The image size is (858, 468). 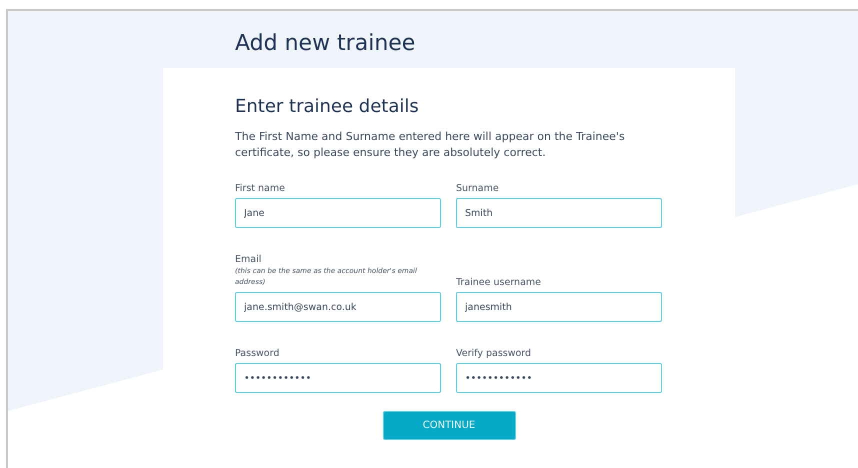 What do you see at coordinates (257, 353) in the screenshot?
I see `field-label: Password` at bounding box center [257, 353].